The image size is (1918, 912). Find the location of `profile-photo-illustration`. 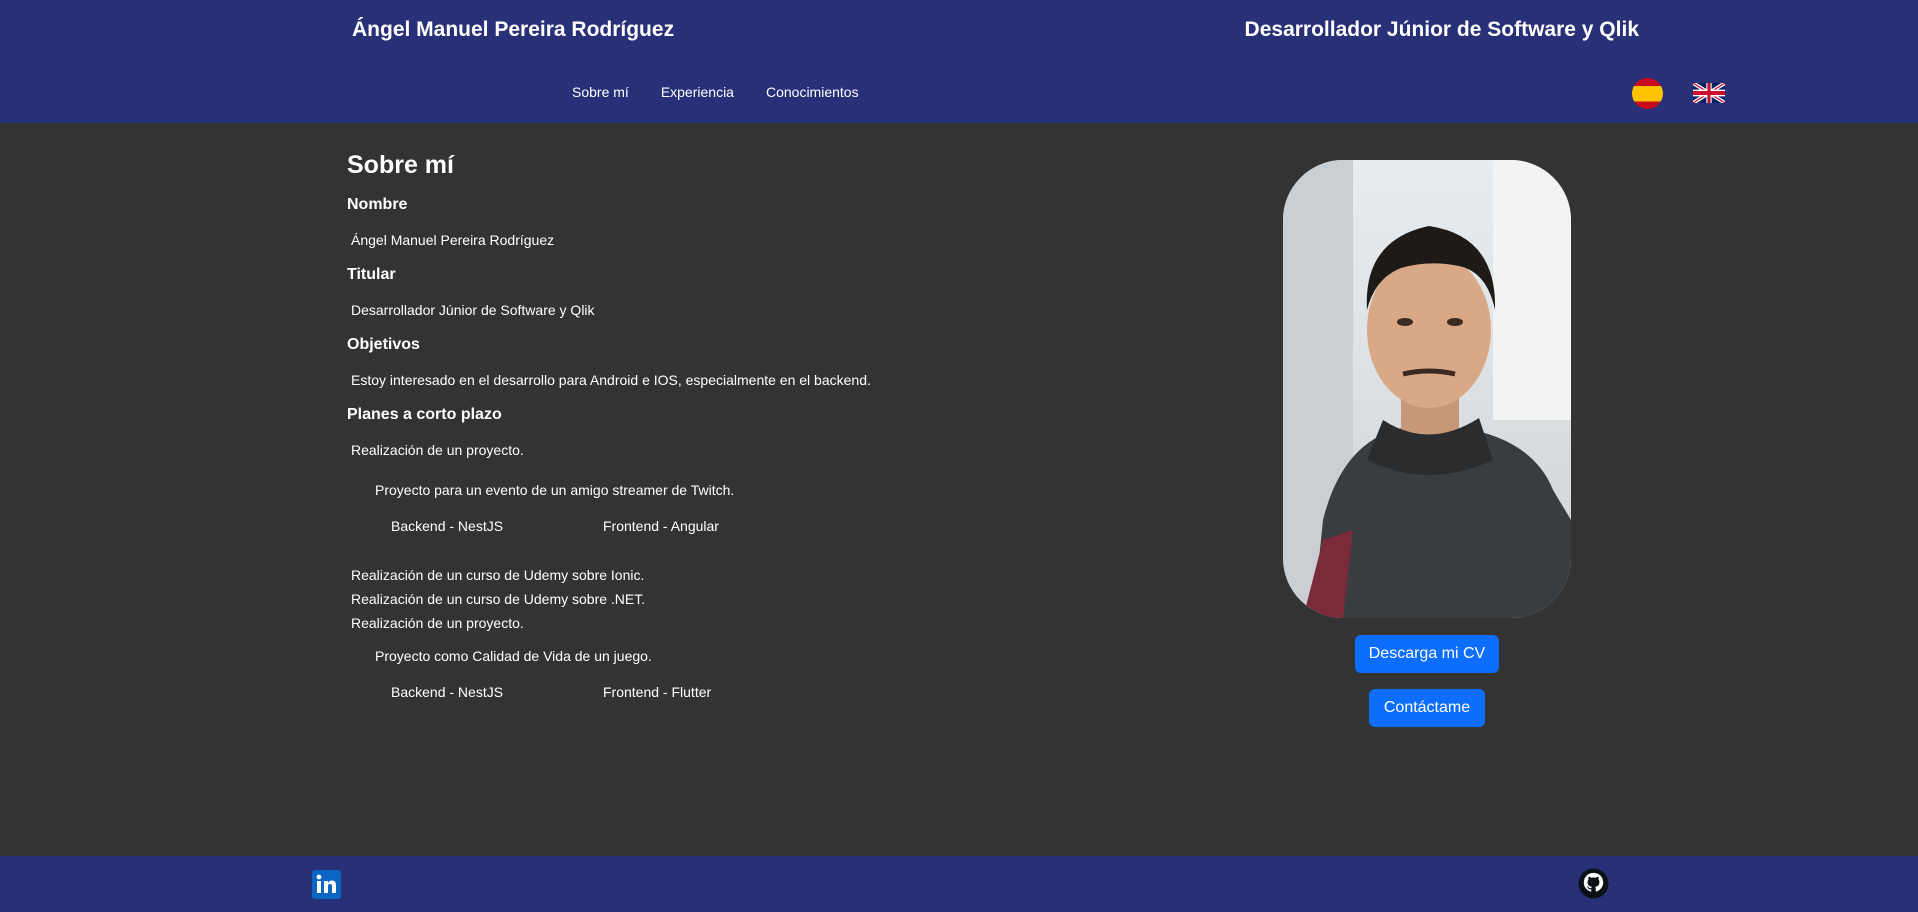

profile-photo-illustration is located at coordinates (1427, 389).